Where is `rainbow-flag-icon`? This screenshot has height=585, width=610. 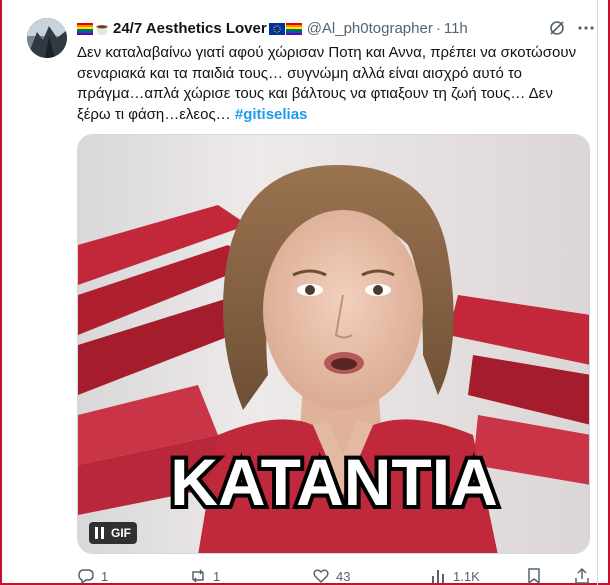 rainbow-flag-icon is located at coordinates (85, 29).